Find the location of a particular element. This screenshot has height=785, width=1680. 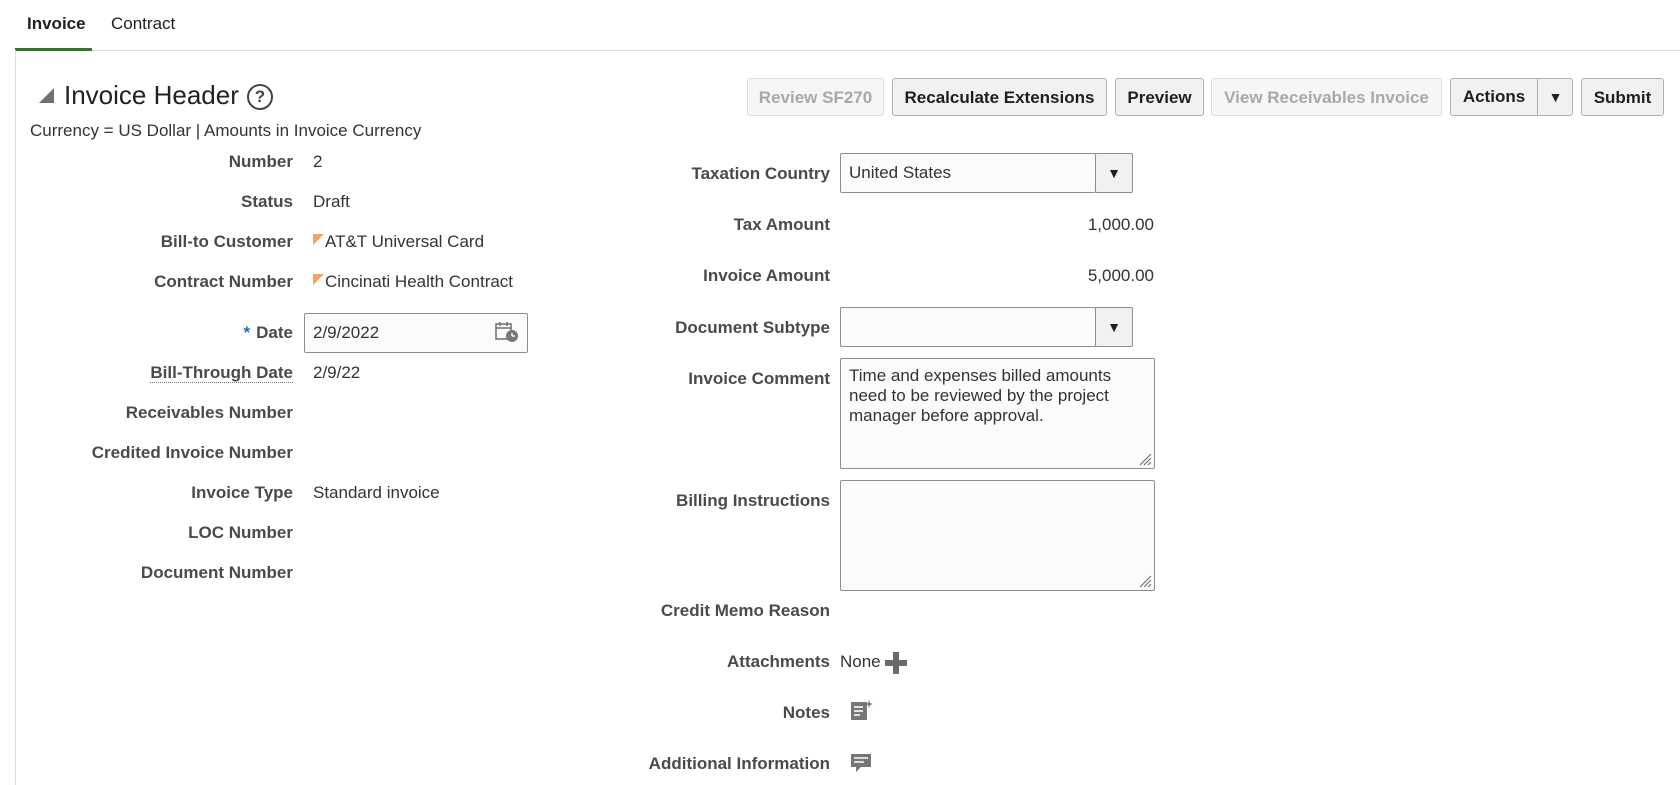

bill-to-customer-label: Bill-to Customer is located at coordinates (226, 241).